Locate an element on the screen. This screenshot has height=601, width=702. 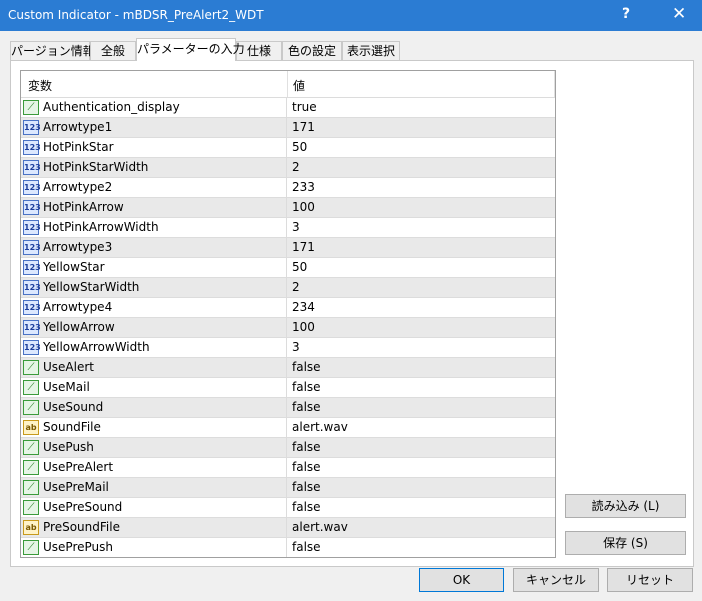
variable-cell: ⟋ UsePreAlert is located at coordinates (154, 467).